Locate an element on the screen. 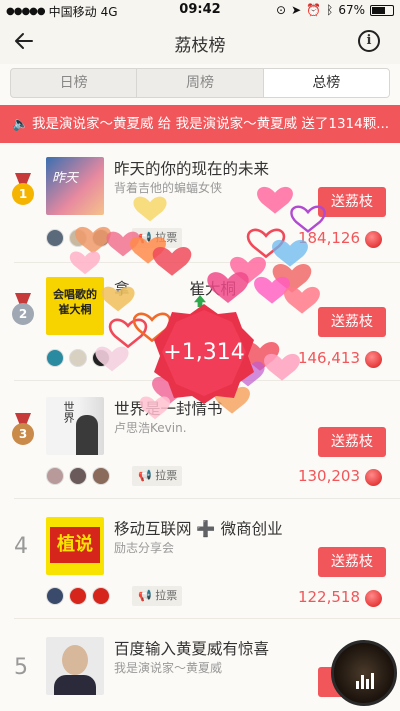 Image resolution: width=400 pixels, height=711 pixels. location-icon: ➤ is located at coordinates (296, 10).